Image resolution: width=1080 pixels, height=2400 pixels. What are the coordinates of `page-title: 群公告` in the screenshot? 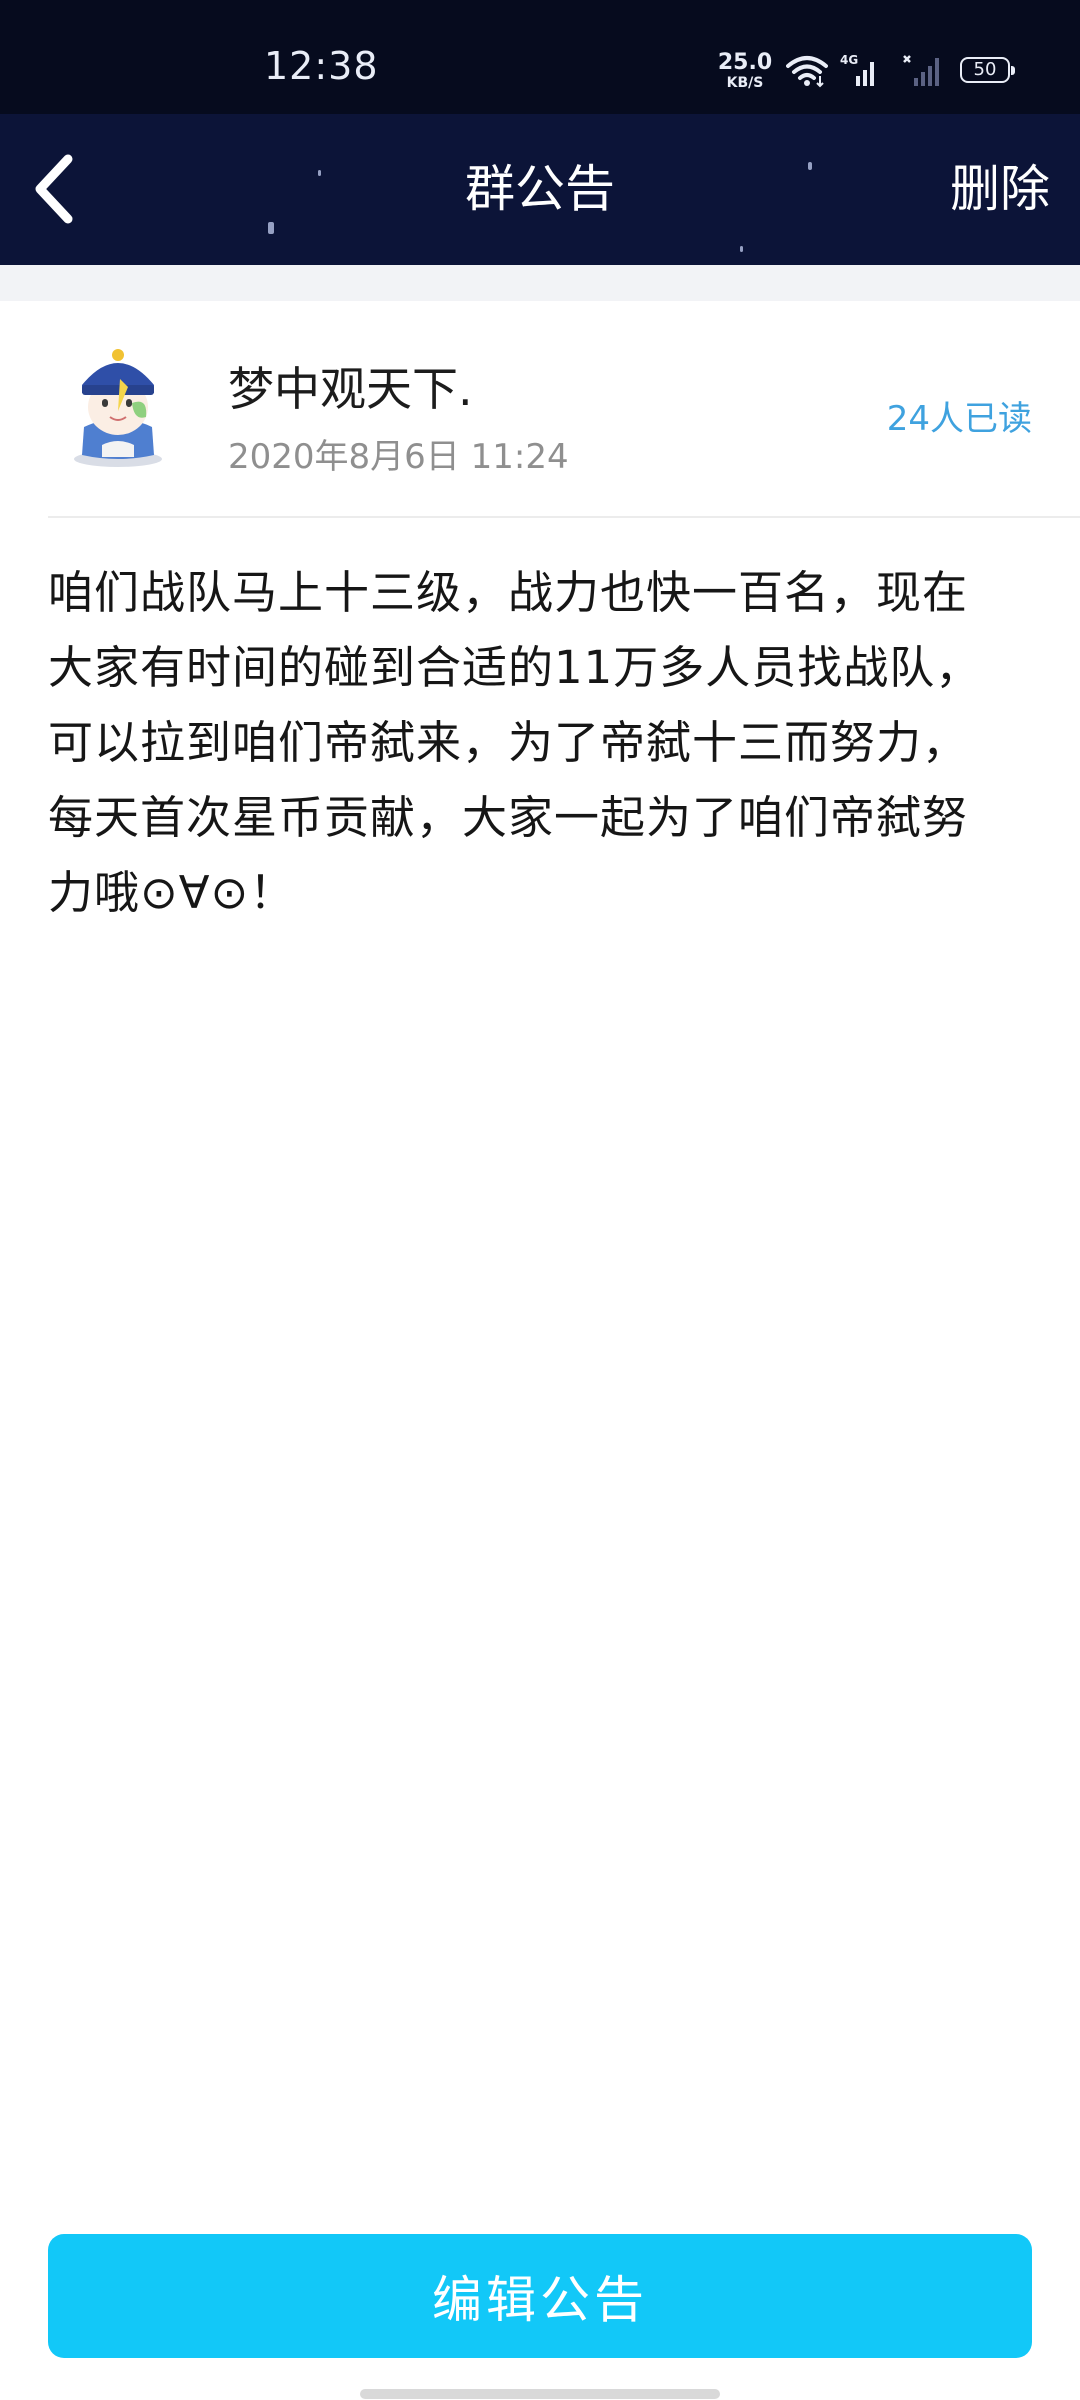 It's located at (540, 189).